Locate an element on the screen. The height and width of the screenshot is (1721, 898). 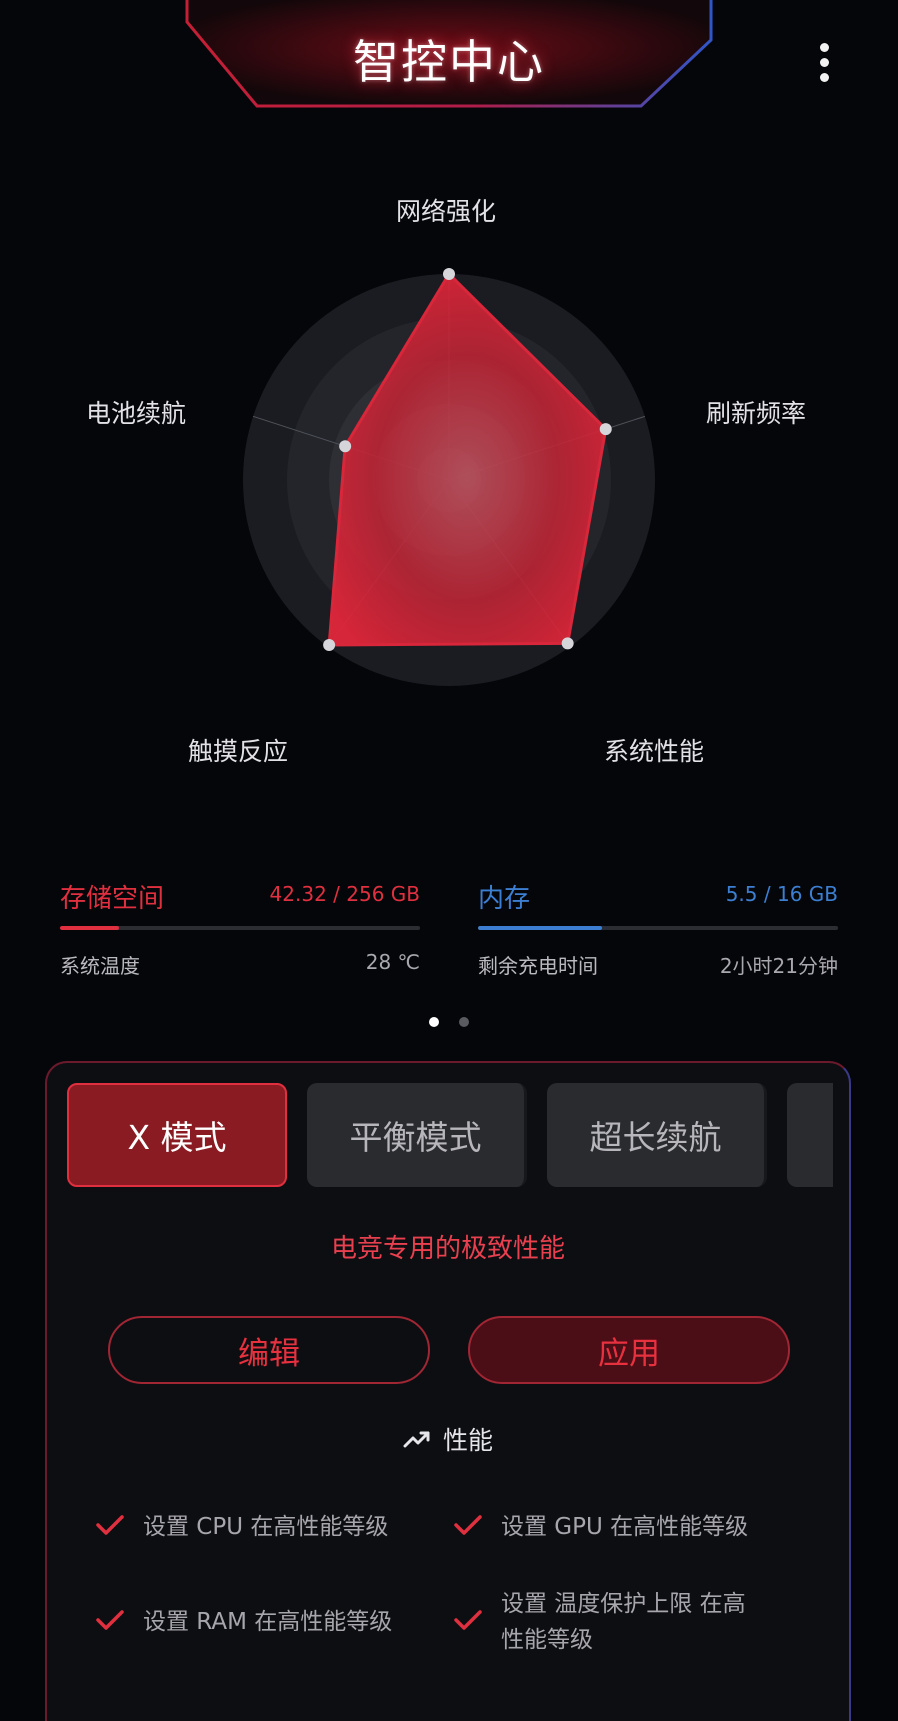
feature-thermal: 设置 温度保护上限 在高性能等级 is located at coordinates (608, 1622).